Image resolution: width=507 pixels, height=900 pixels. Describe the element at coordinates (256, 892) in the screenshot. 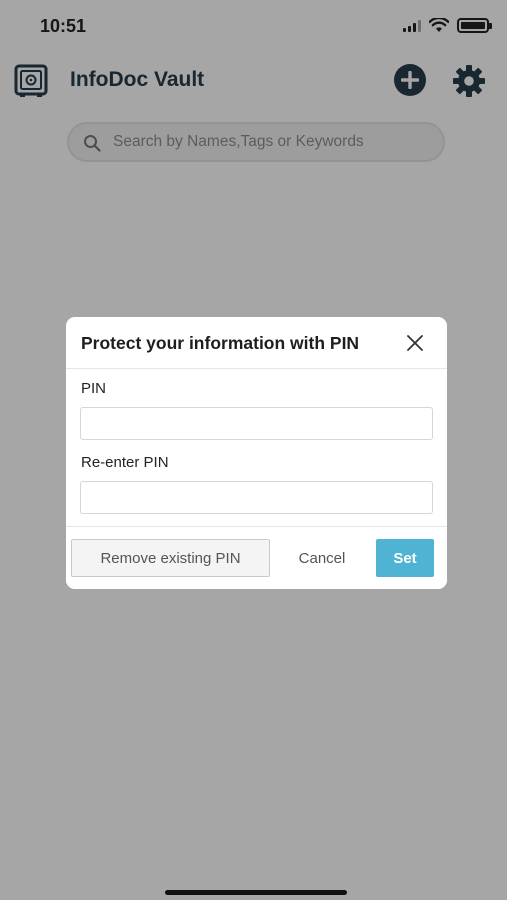

I see `home-indicator` at that location.